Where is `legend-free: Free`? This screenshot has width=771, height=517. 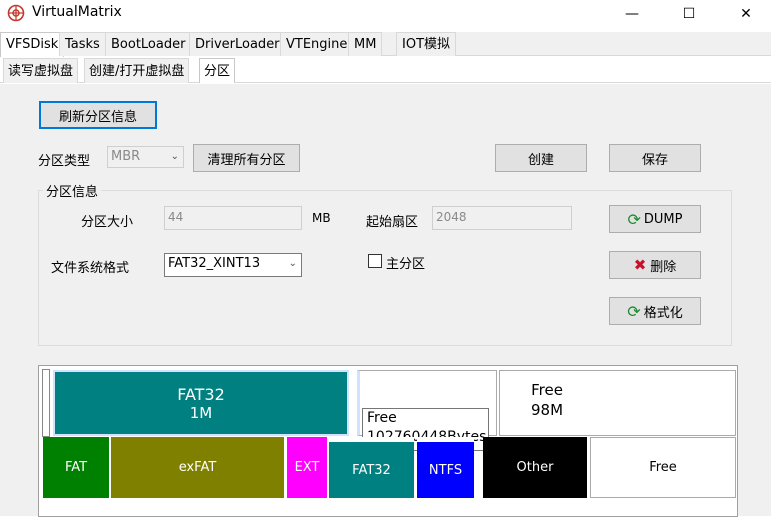
legend-free: Free is located at coordinates (663, 467).